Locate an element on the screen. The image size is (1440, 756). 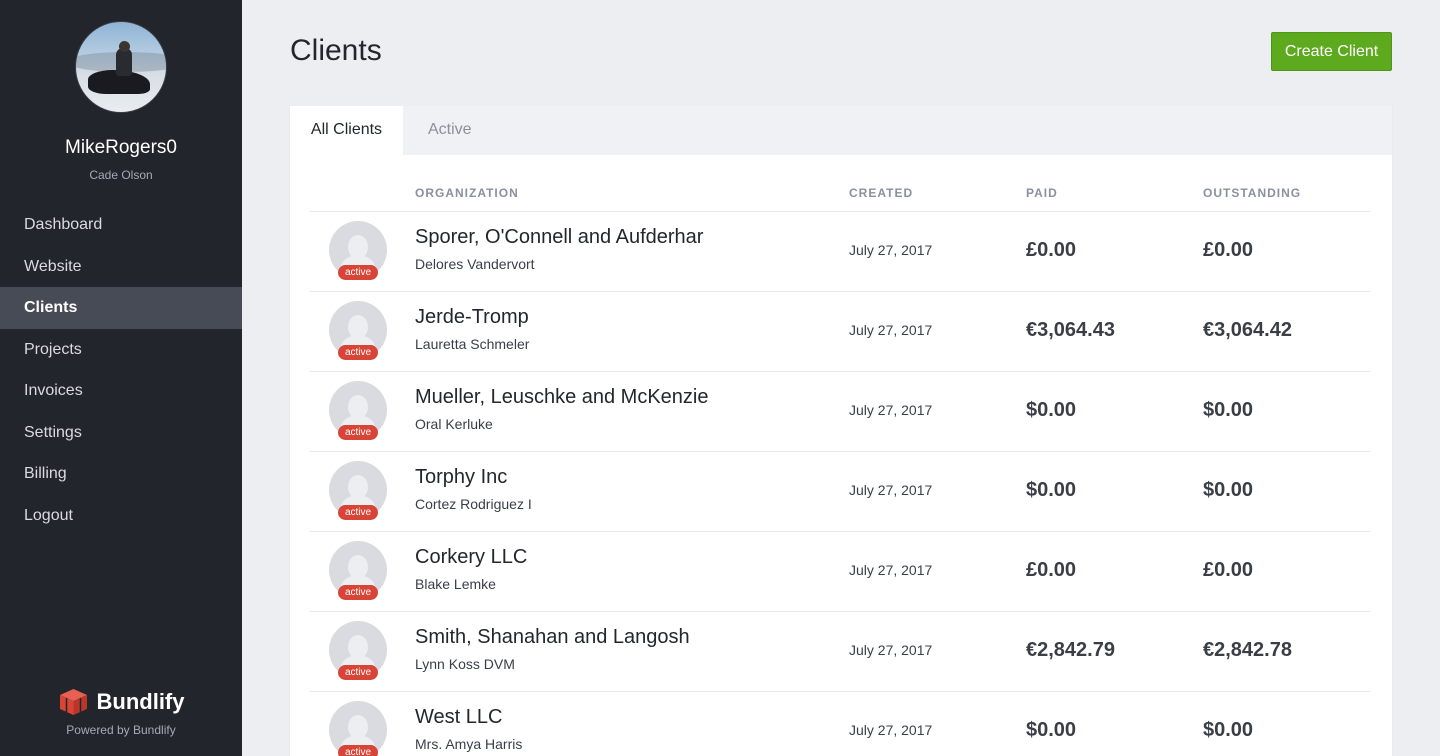
organization-name: Jerde-Tromp is located at coordinates (472, 317).